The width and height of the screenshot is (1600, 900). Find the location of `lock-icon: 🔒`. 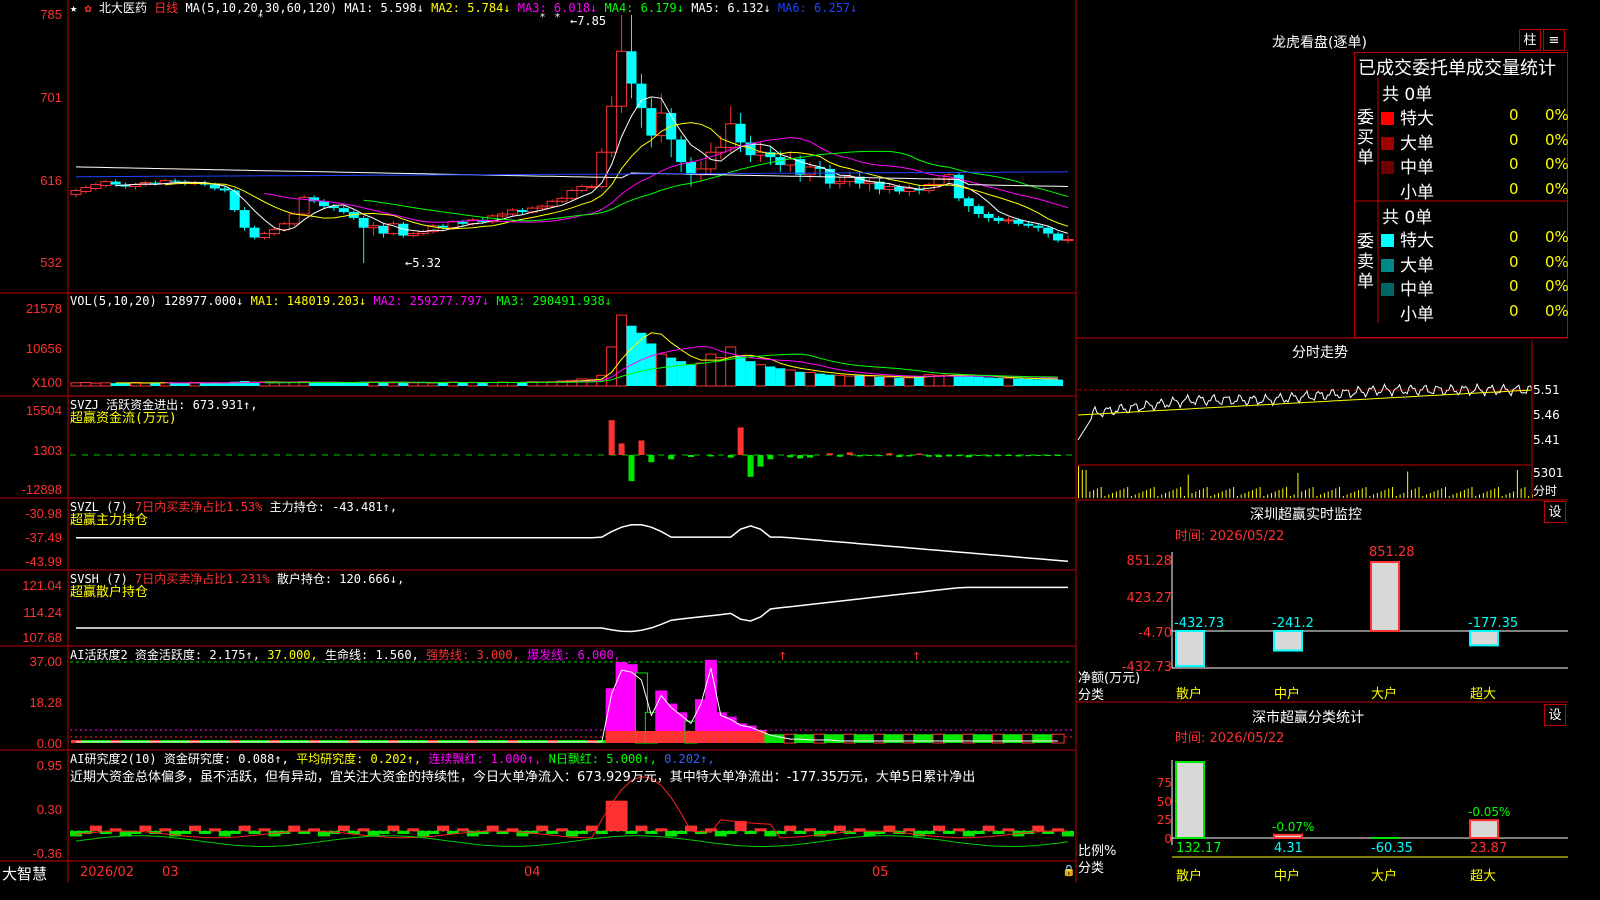

lock-icon: 🔒 is located at coordinates (1069, 870).